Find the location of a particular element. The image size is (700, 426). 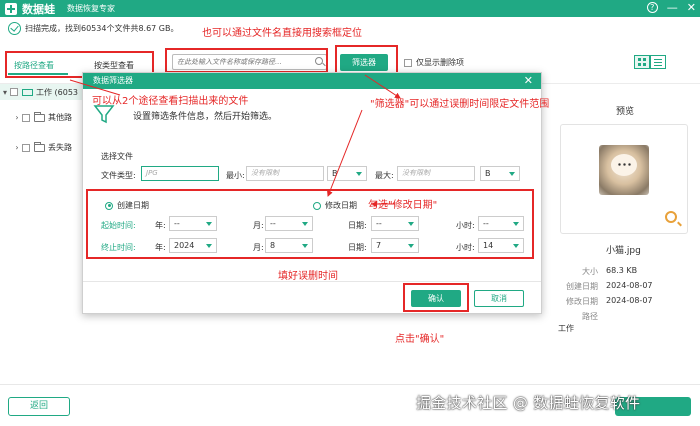

annotation-box-confirm is located at coordinates (436, 297).